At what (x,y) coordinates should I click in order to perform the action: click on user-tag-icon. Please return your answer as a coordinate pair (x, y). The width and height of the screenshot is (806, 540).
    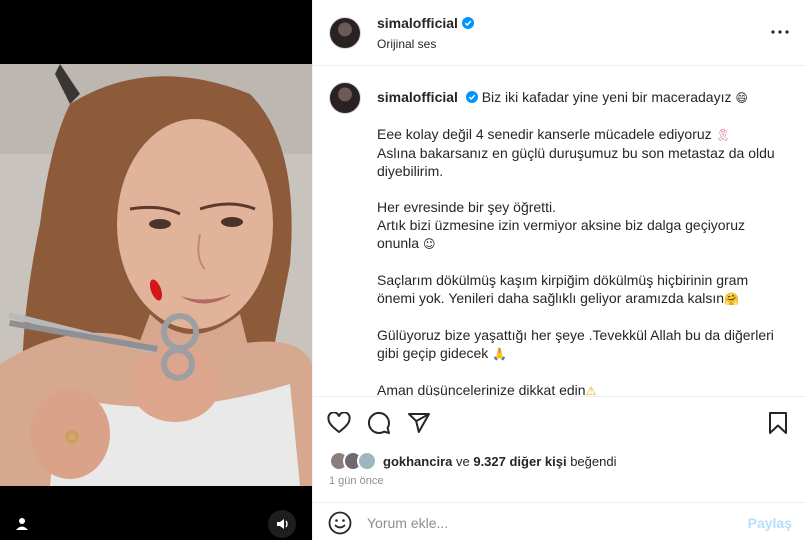
    Looking at the image, I should click on (22, 524).